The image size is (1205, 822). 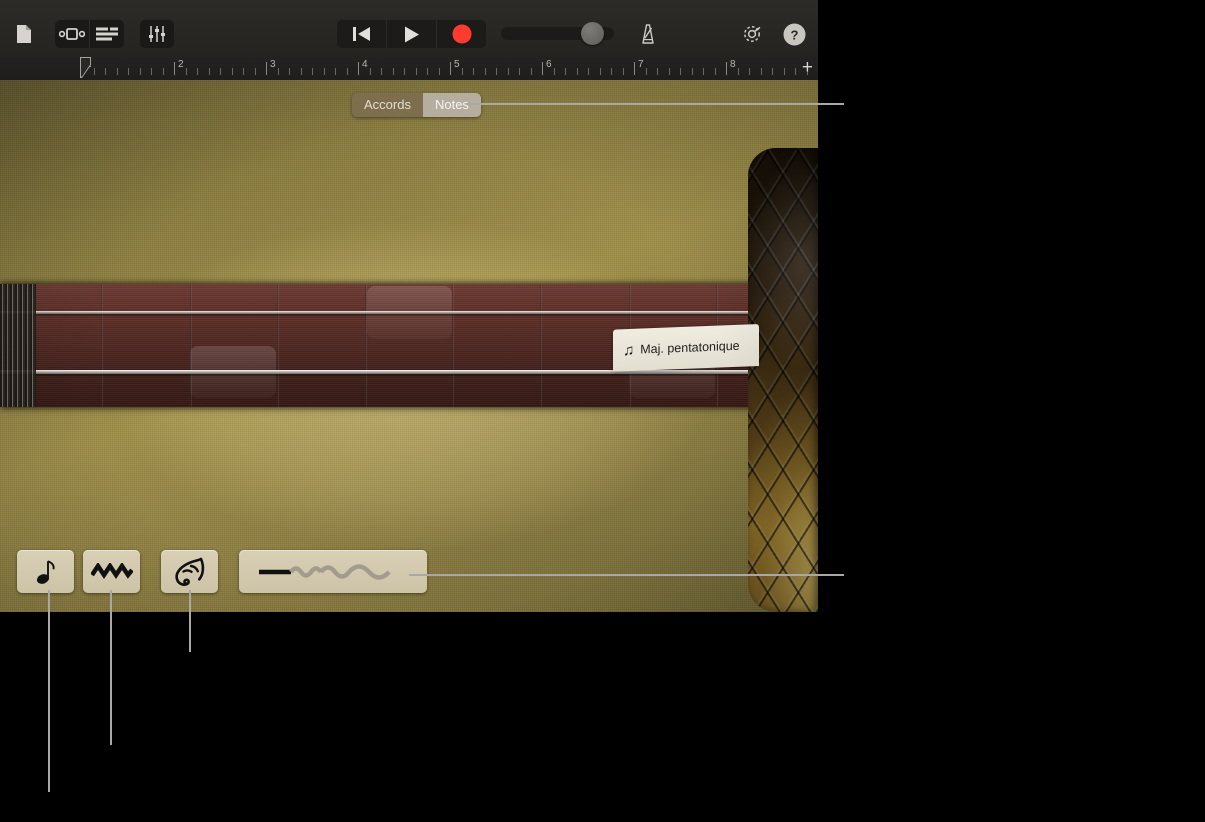 I want to click on leader-line-notes-tab, so click(x=655, y=104).